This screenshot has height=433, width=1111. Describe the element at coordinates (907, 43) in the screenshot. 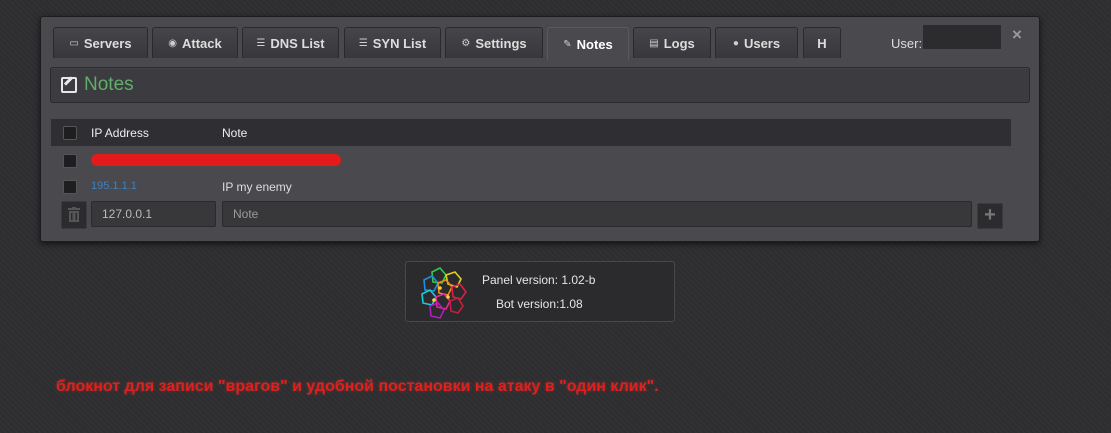

I see `user-label: User:` at that location.